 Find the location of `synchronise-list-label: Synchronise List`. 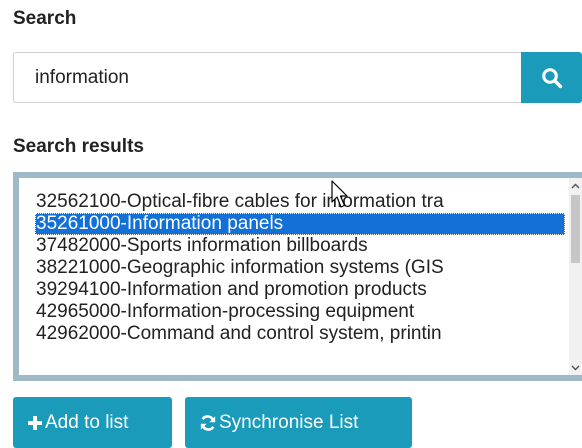

synchronise-list-label: Synchronise List is located at coordinates (289, 422).